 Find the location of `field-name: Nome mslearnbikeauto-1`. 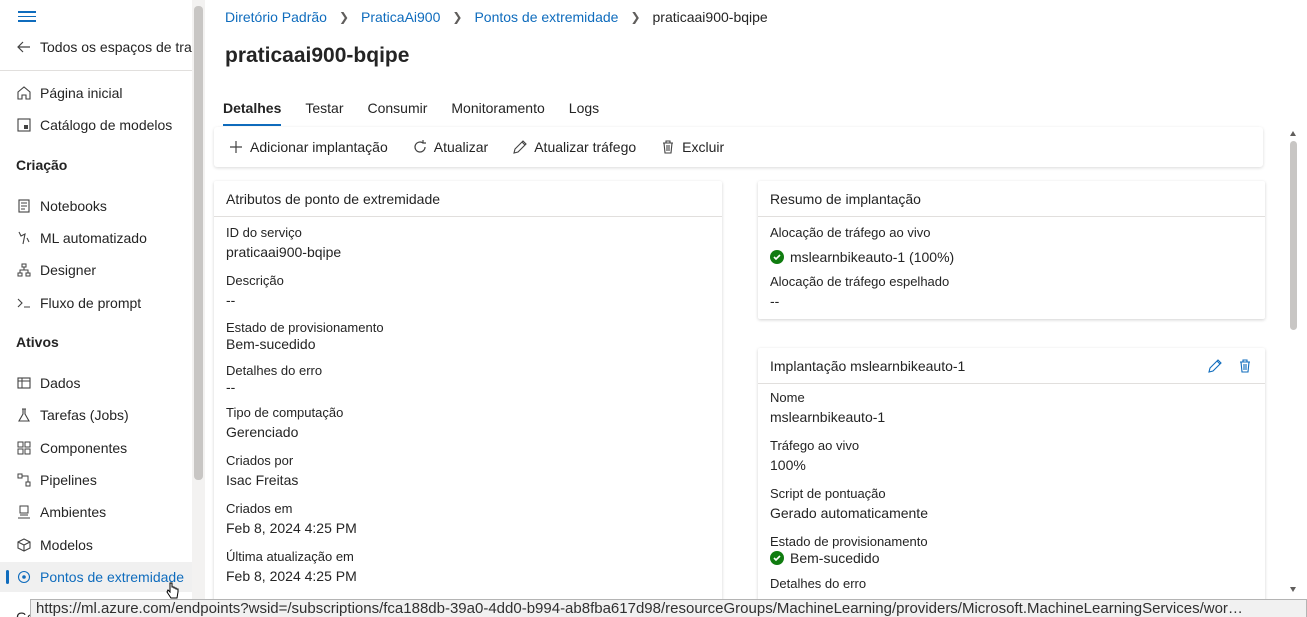

field-name: Nome mslearnbikeauto-1 is located at coordinates (1011, 407).